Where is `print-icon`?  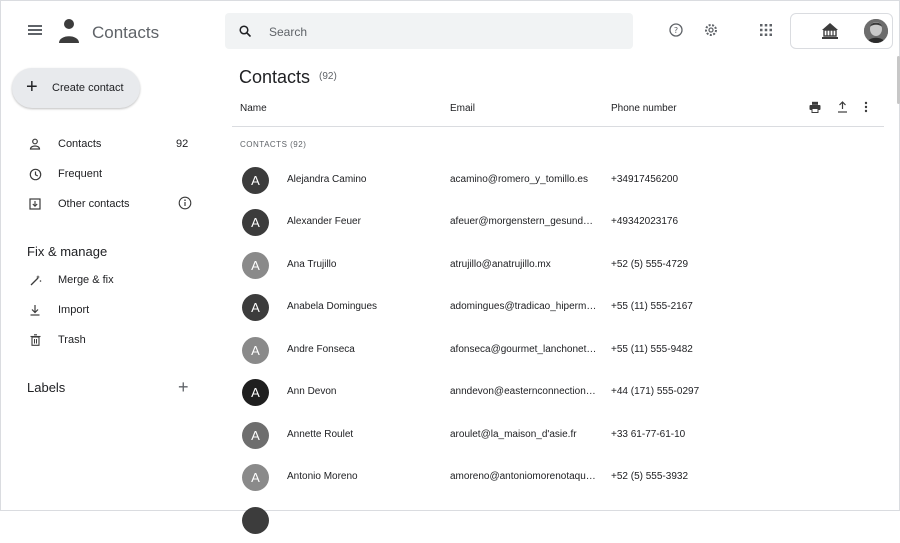
print-icon is located at coordinates (815, 108).